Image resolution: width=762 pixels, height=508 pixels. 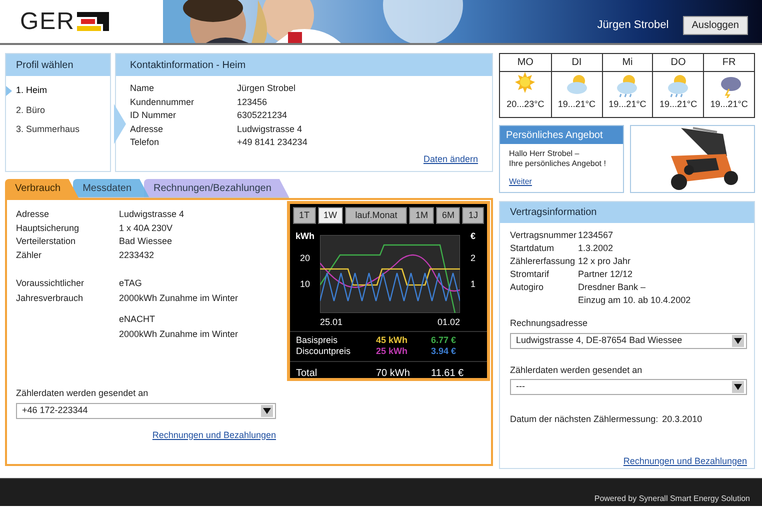 What do you see at coordinates (146, 410) in the screenshot?
I see `dropdown-field: +46 172-223344` at bounding box center [146, 410].